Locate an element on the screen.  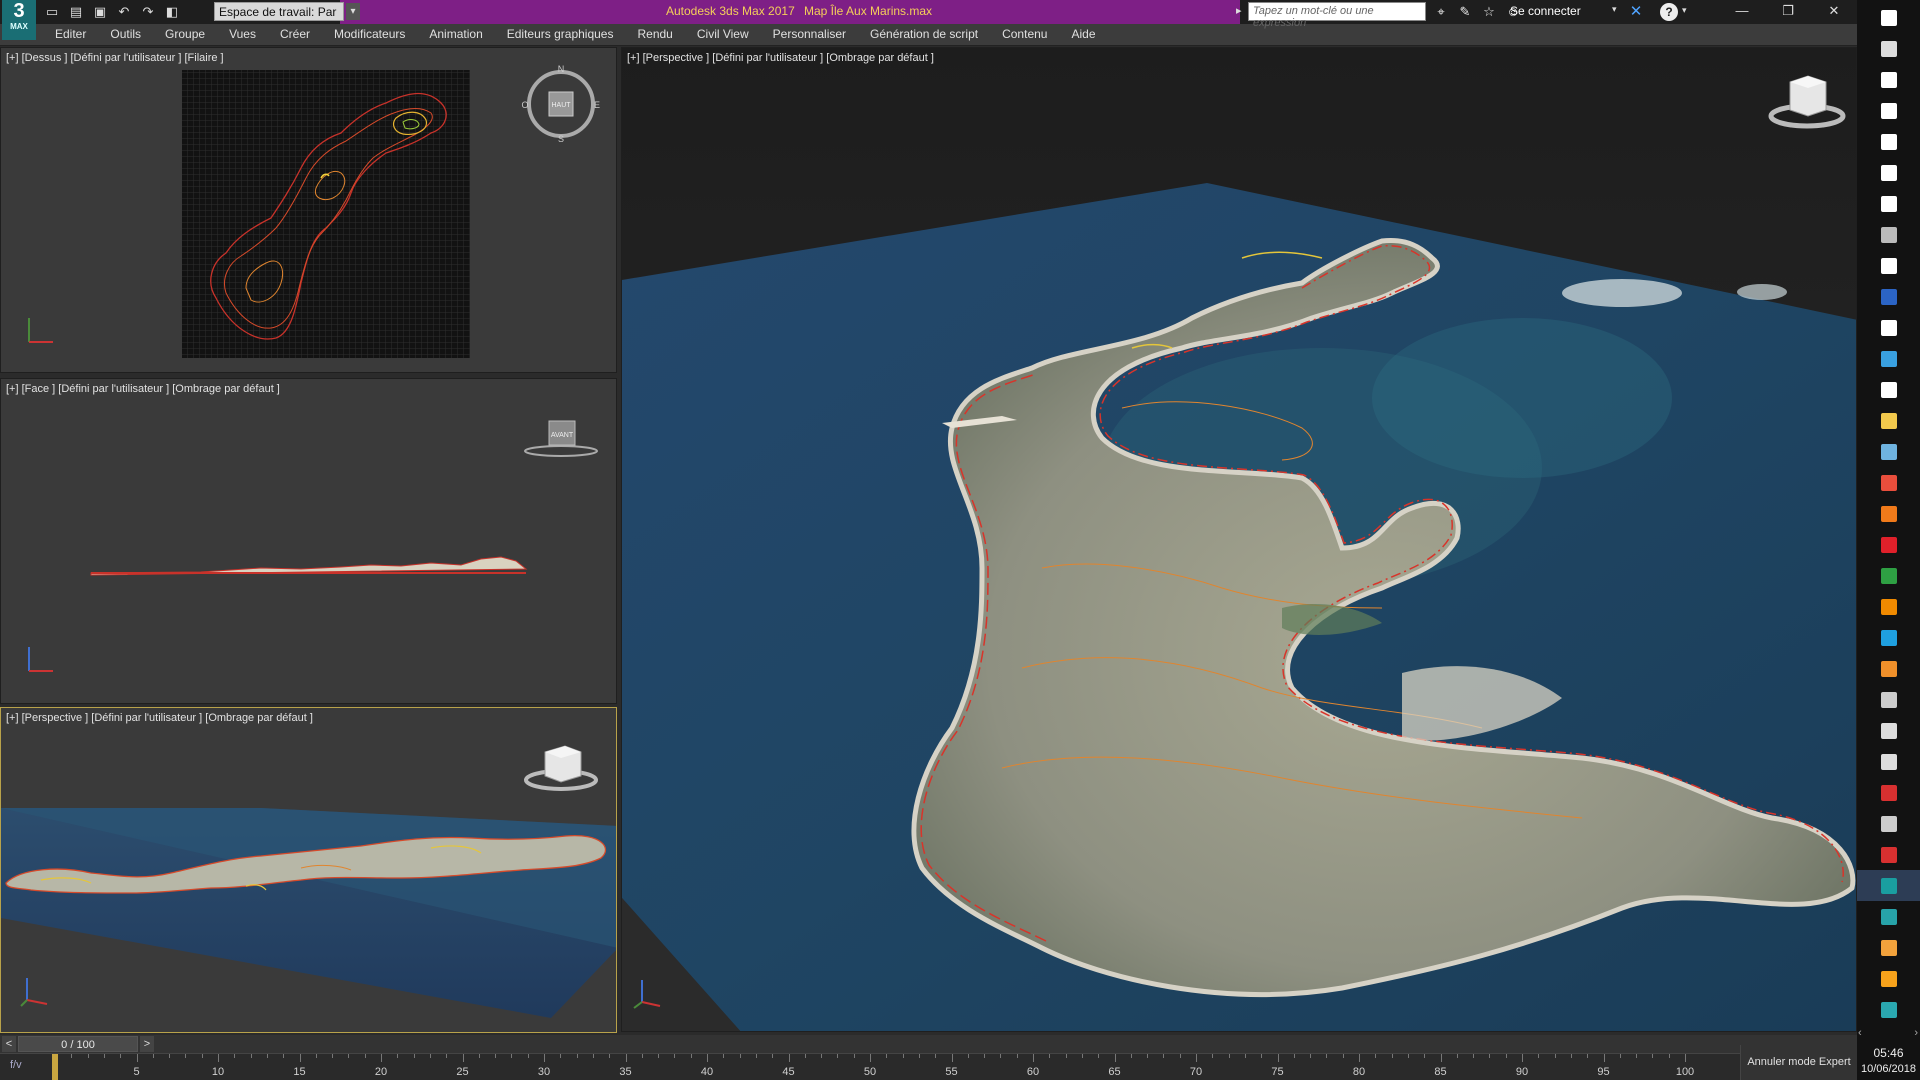
binoculars-icon: ⌖ is located at coordinates (1441, 12).